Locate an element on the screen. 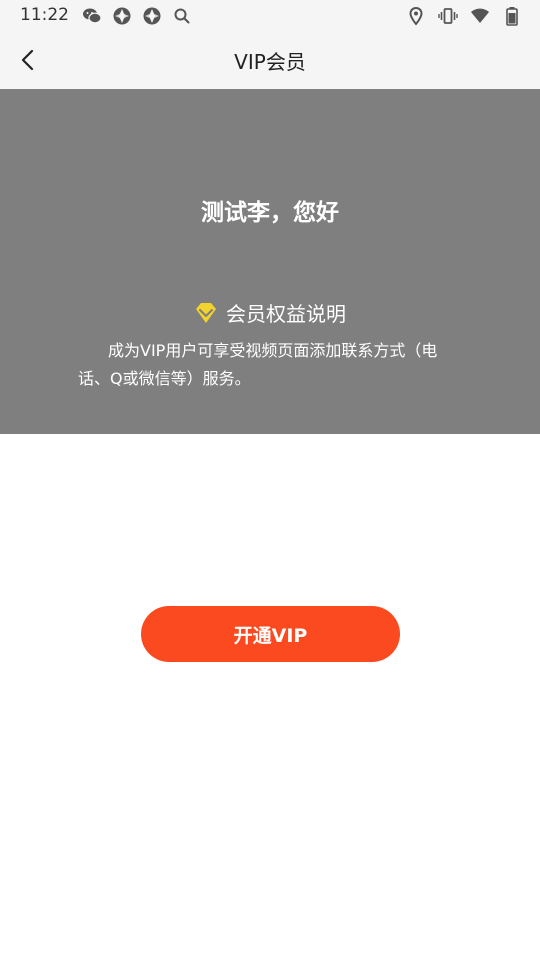  benefits-title: 会员权益说明 is located at coordinates (286, 314).